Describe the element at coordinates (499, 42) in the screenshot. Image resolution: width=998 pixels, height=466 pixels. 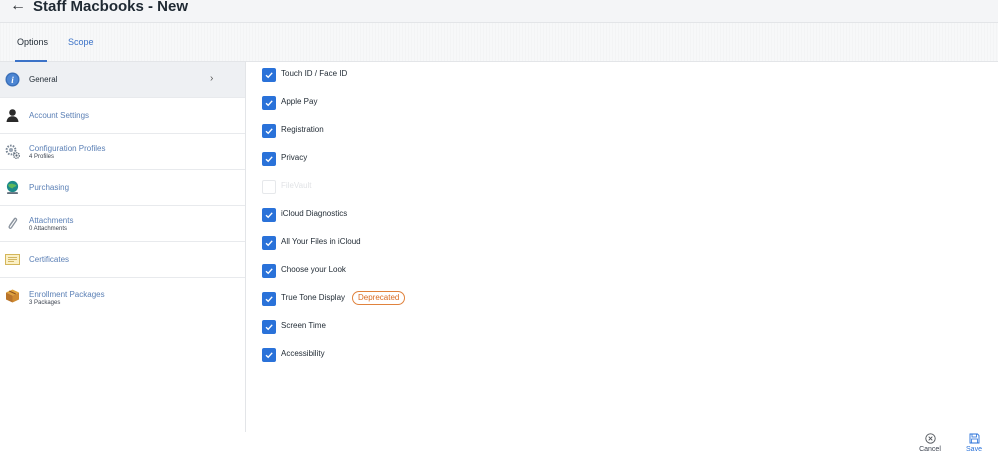
I see `tab-bar: Options Scope` at that location.